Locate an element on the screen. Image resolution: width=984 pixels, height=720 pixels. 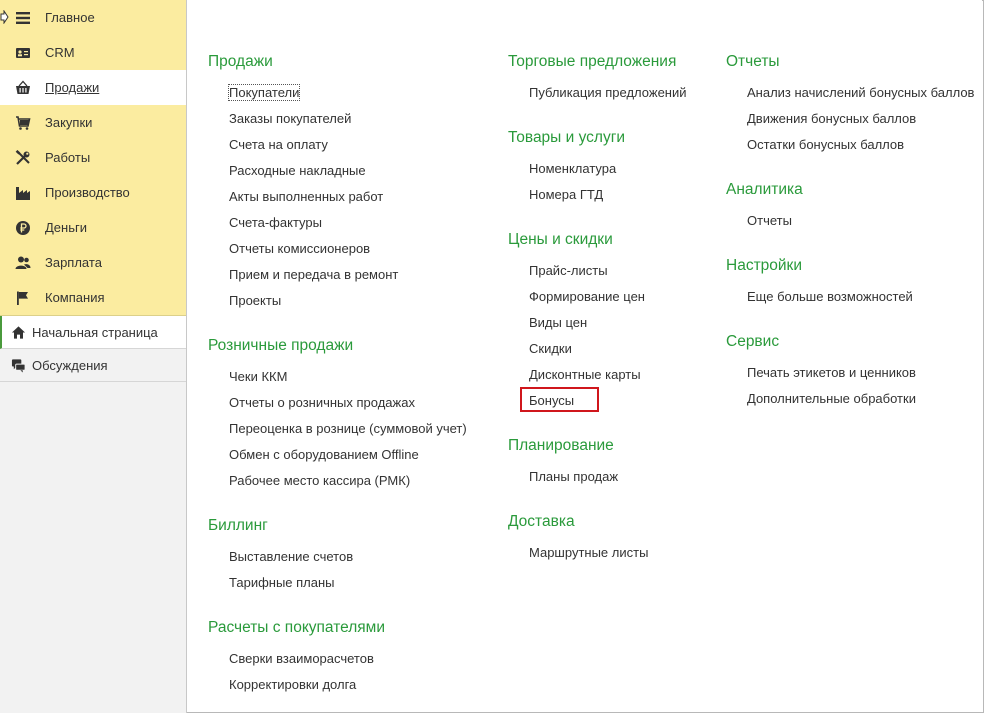
nav-discussions: Обсуждения is located at coordinates (93, 365).